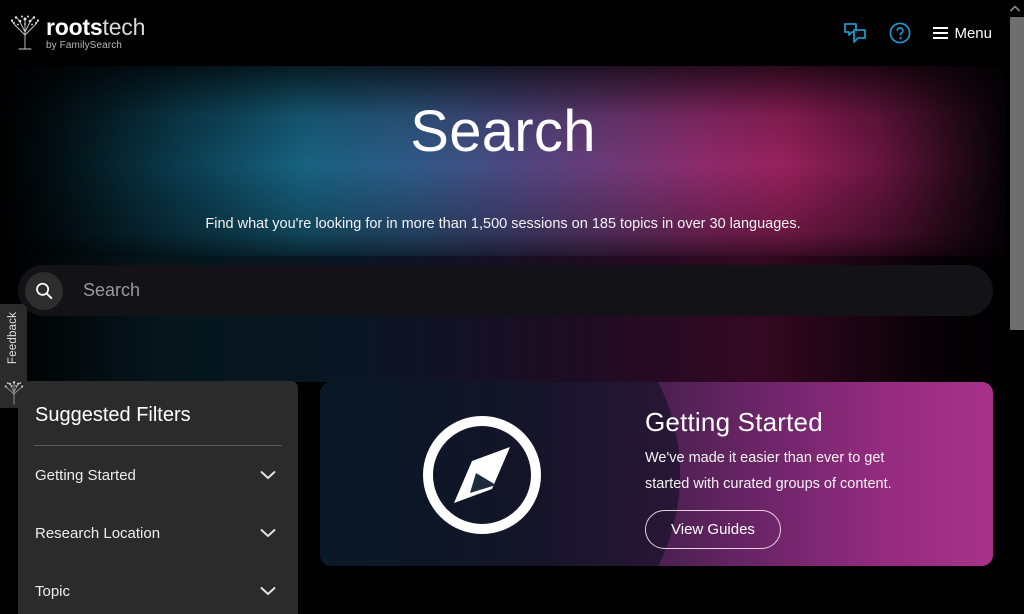 The height and width of the screenshot is (614, 1024). What do you see at coordinates (973, 33) in the screenshot?
I see `menu-label: Menu` at bounding box center [973, 33].